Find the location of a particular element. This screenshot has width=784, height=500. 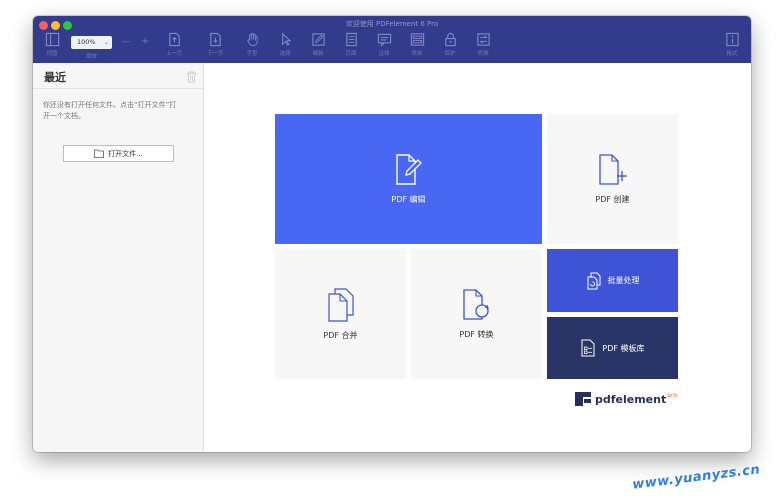

window-title: 欢迎使用 PDFelement 6 Pro is located at coordinates (392, 24).